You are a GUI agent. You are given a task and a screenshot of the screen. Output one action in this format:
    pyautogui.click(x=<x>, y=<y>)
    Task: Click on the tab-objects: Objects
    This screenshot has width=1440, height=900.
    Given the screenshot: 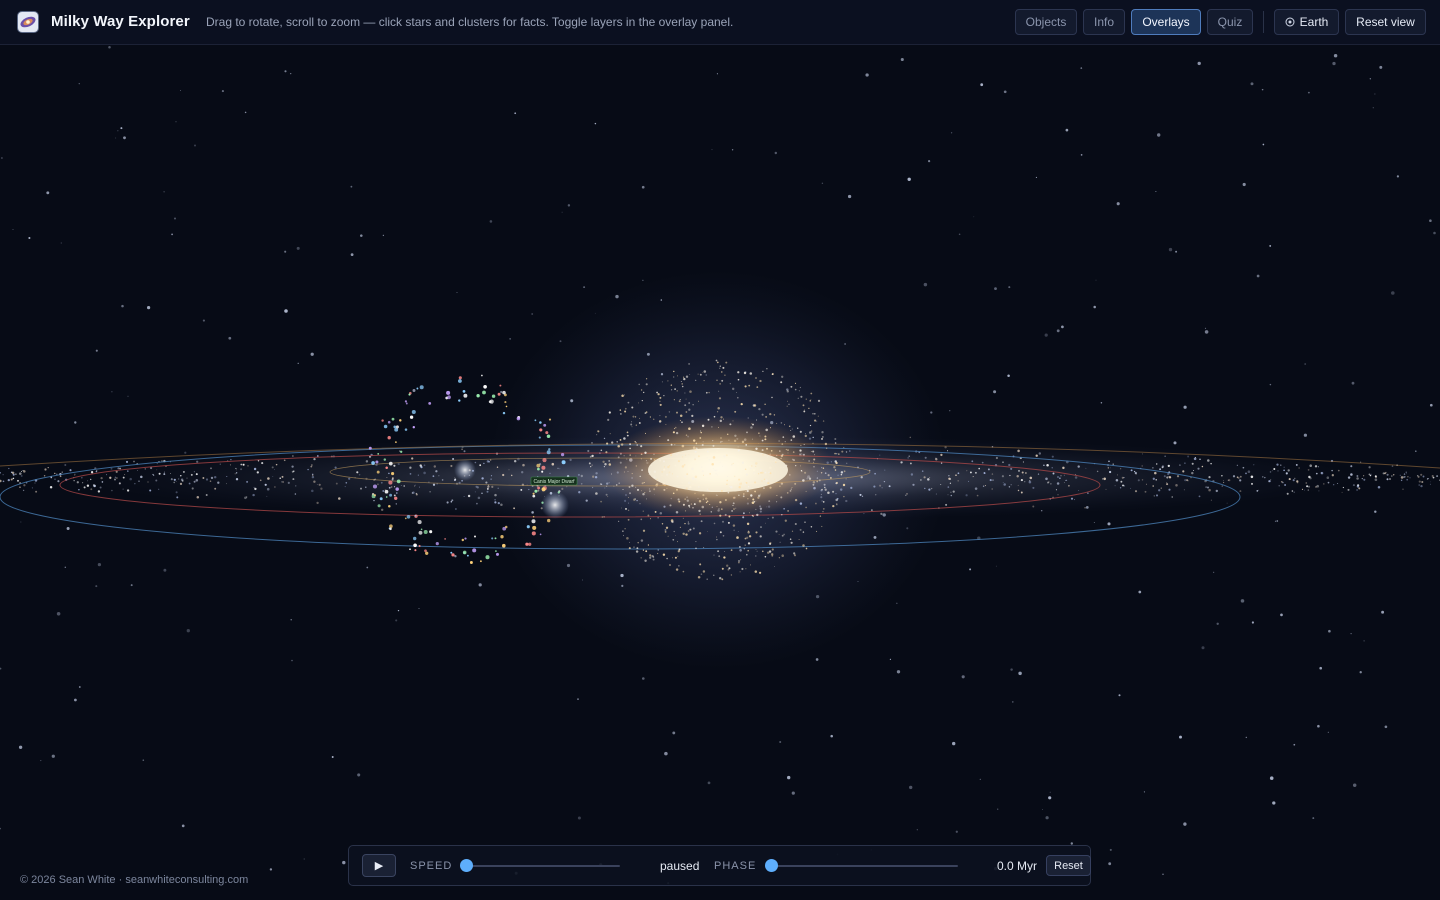 What is the action you would take?
    pyautogui.click(x=1046, y=22)
    